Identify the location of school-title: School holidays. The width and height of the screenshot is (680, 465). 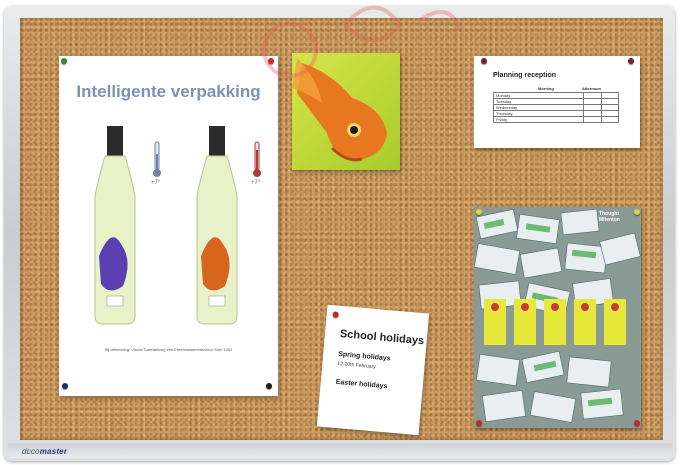
(382, 338).